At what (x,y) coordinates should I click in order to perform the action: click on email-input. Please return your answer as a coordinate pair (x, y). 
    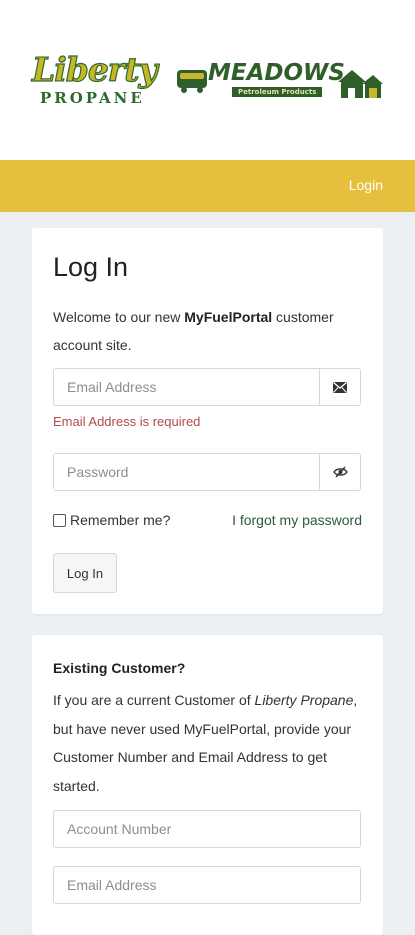
    Looking at the image, I should click on (184, 387).